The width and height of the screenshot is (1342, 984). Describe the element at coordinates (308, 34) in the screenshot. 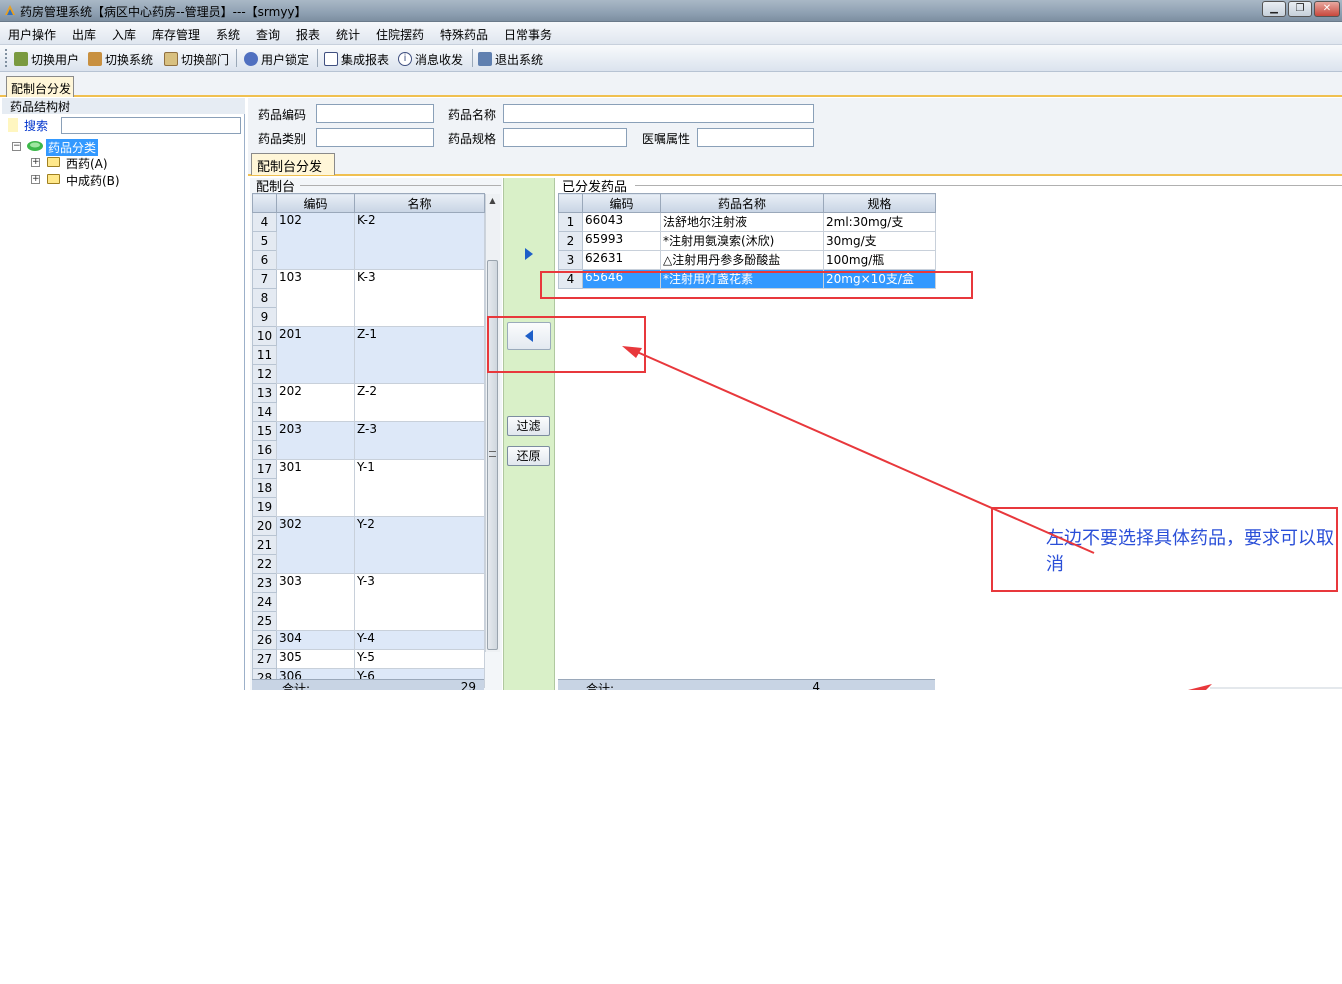

I see `menu-report: 报表` at that location.